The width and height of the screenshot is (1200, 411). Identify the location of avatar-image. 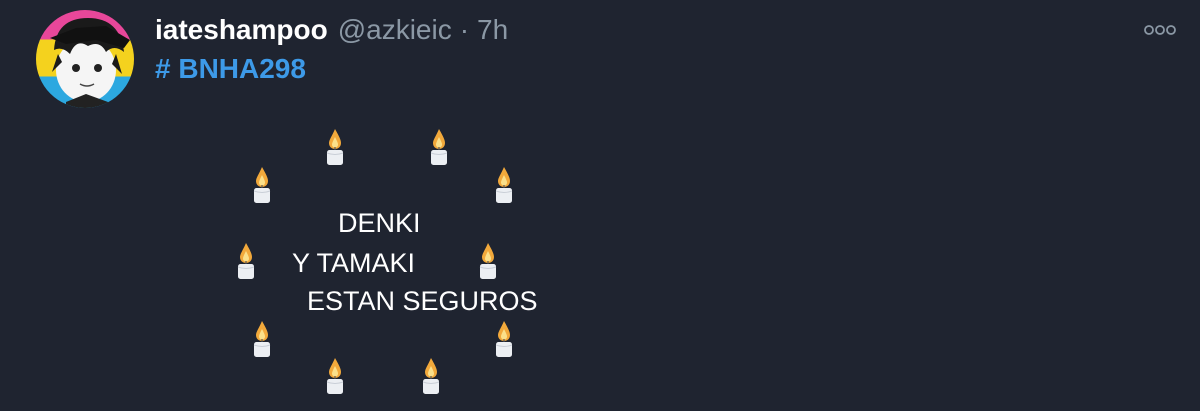
(90, 63).